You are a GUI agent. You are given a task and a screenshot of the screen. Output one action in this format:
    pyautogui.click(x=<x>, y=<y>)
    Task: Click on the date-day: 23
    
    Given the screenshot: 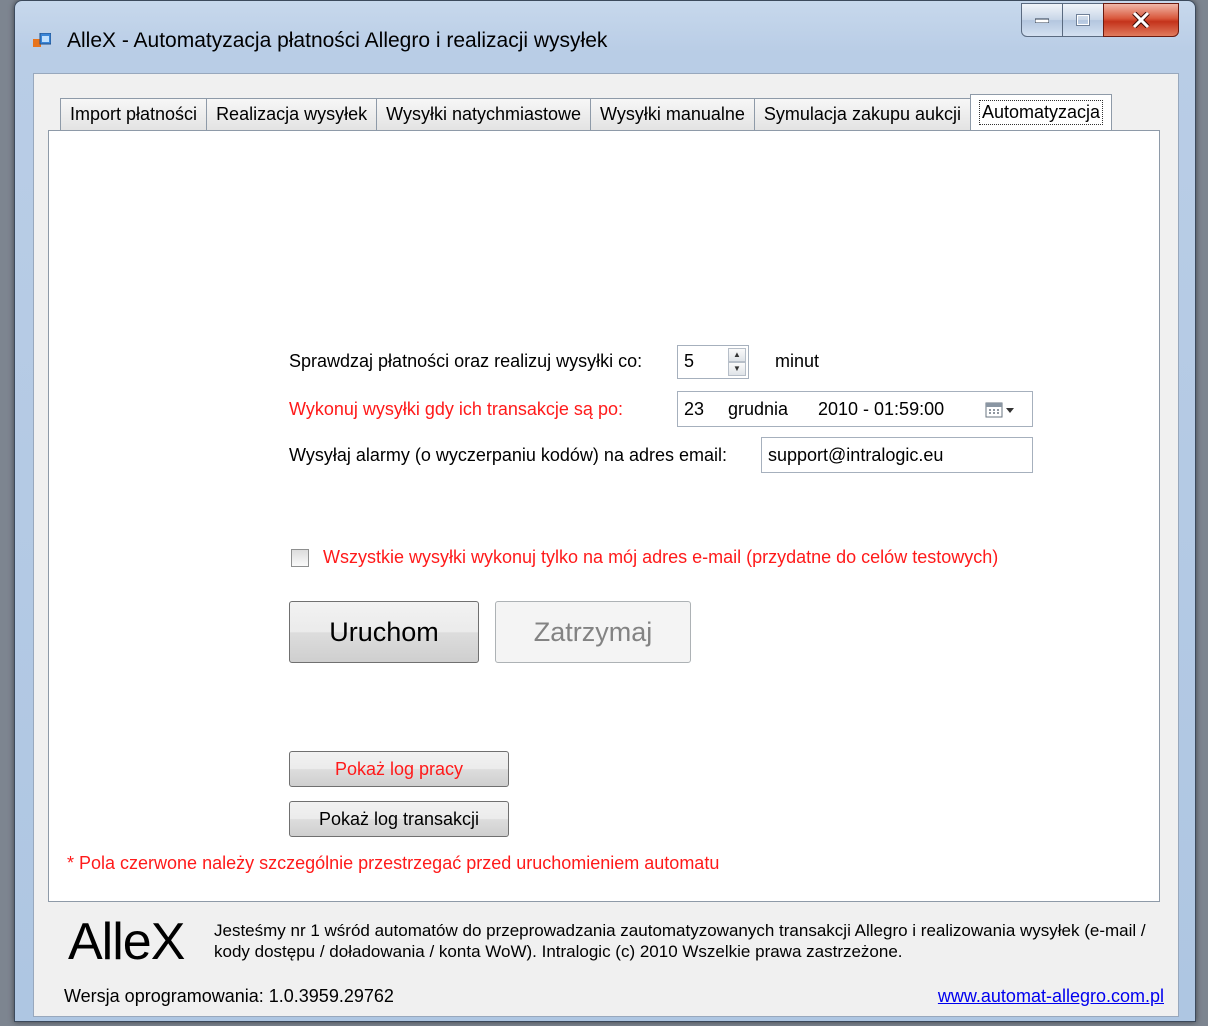 What is the action you would take?
    pyautogui.click(x=694, y=409)
    